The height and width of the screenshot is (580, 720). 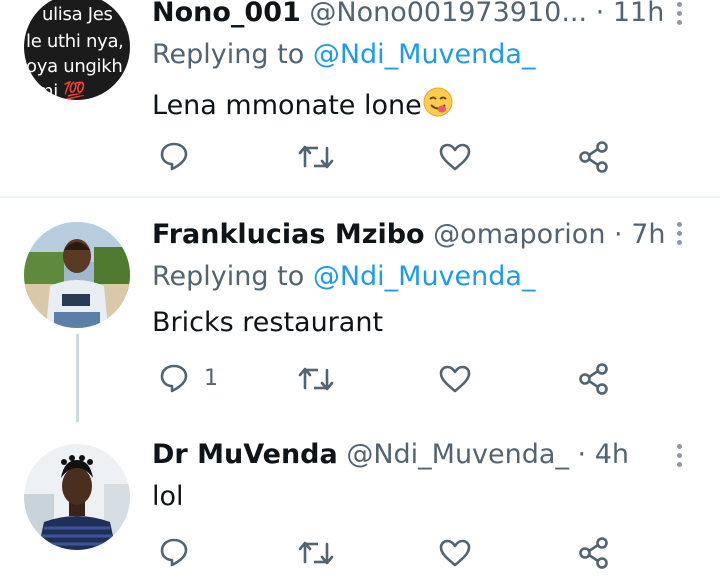 I want to click on tweet-text: Lena mmonate lone, so click(x=303, y=105).